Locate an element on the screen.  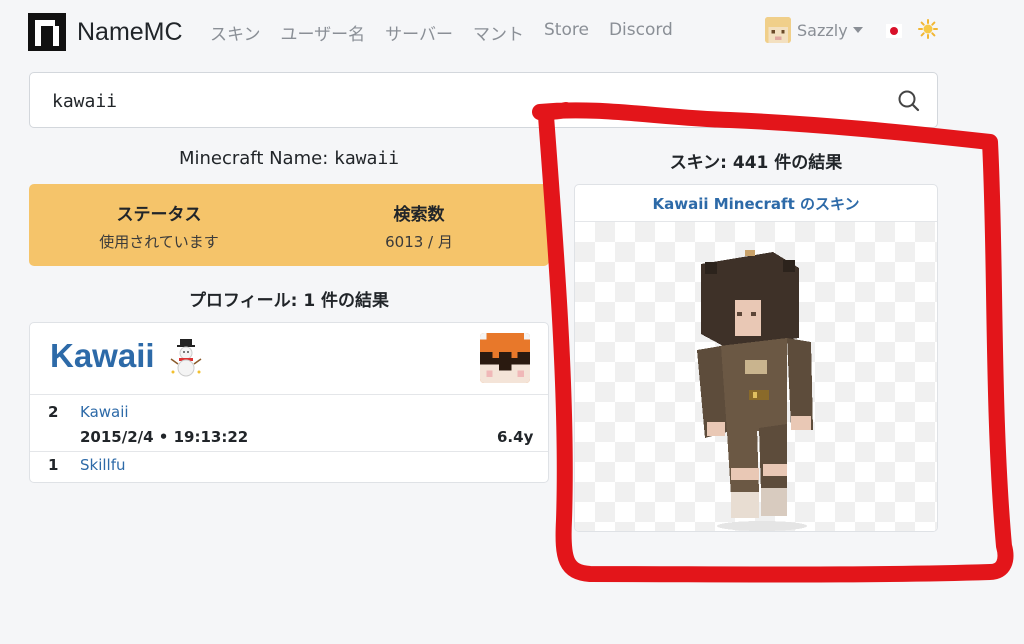
status-box: ステータス 使用されています 検索数 6013 / 月 is located at coordinates (289, 225).